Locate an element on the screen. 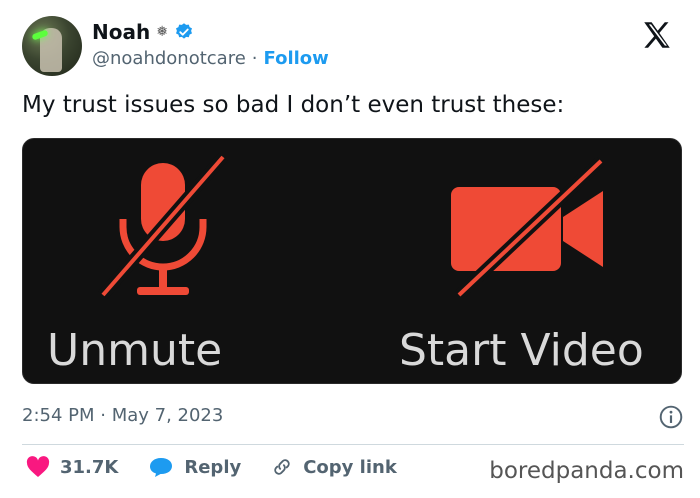  heart-icon is located at coordinates (38, 466).